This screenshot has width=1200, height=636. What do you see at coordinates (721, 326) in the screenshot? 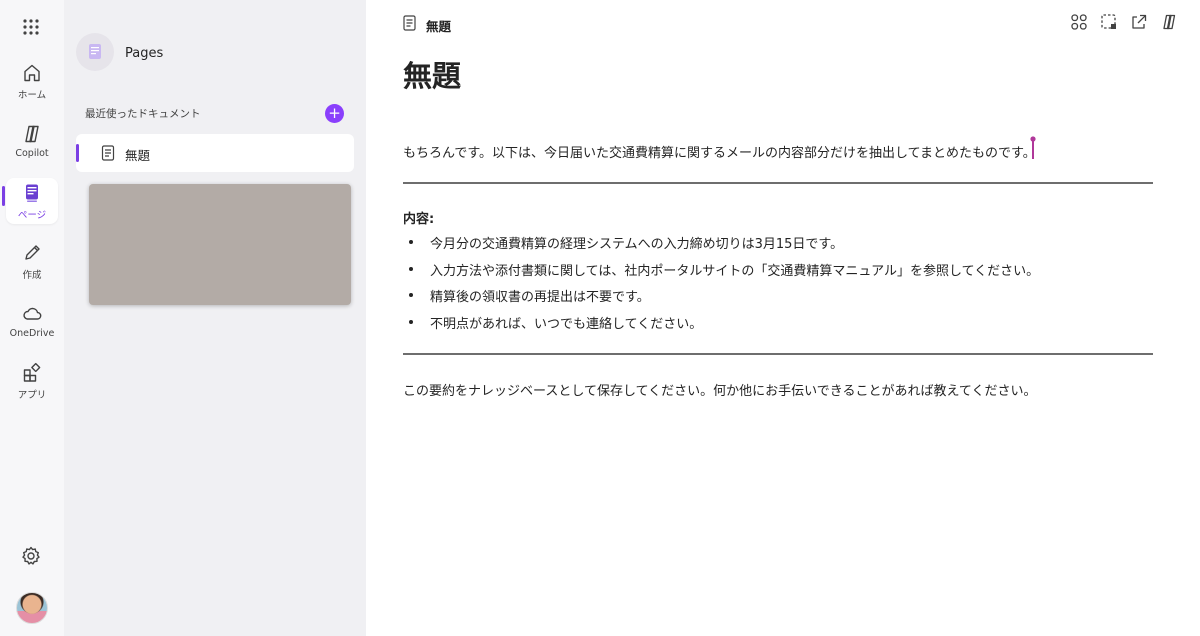
I see `bullet-item: 不明点があれば、いつでも連絡してください。` at bounding box center [721, 326].